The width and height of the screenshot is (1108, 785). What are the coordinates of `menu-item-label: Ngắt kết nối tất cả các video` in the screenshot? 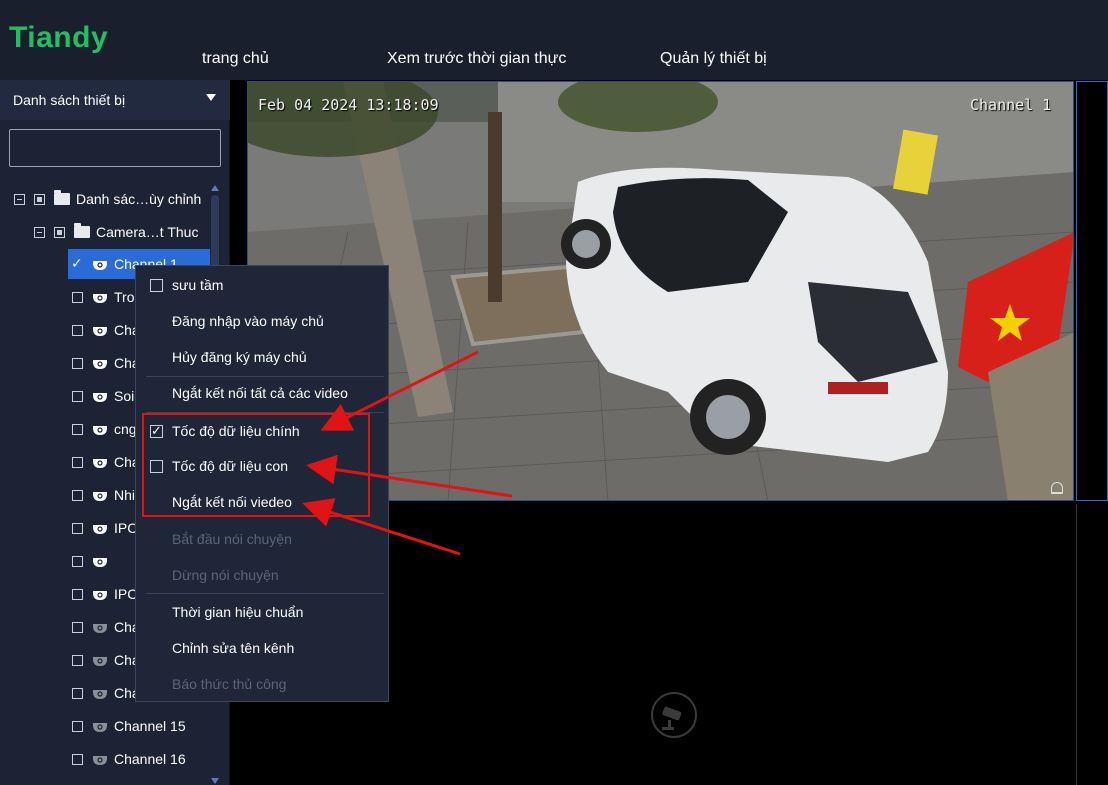 It's located at (260, 393).